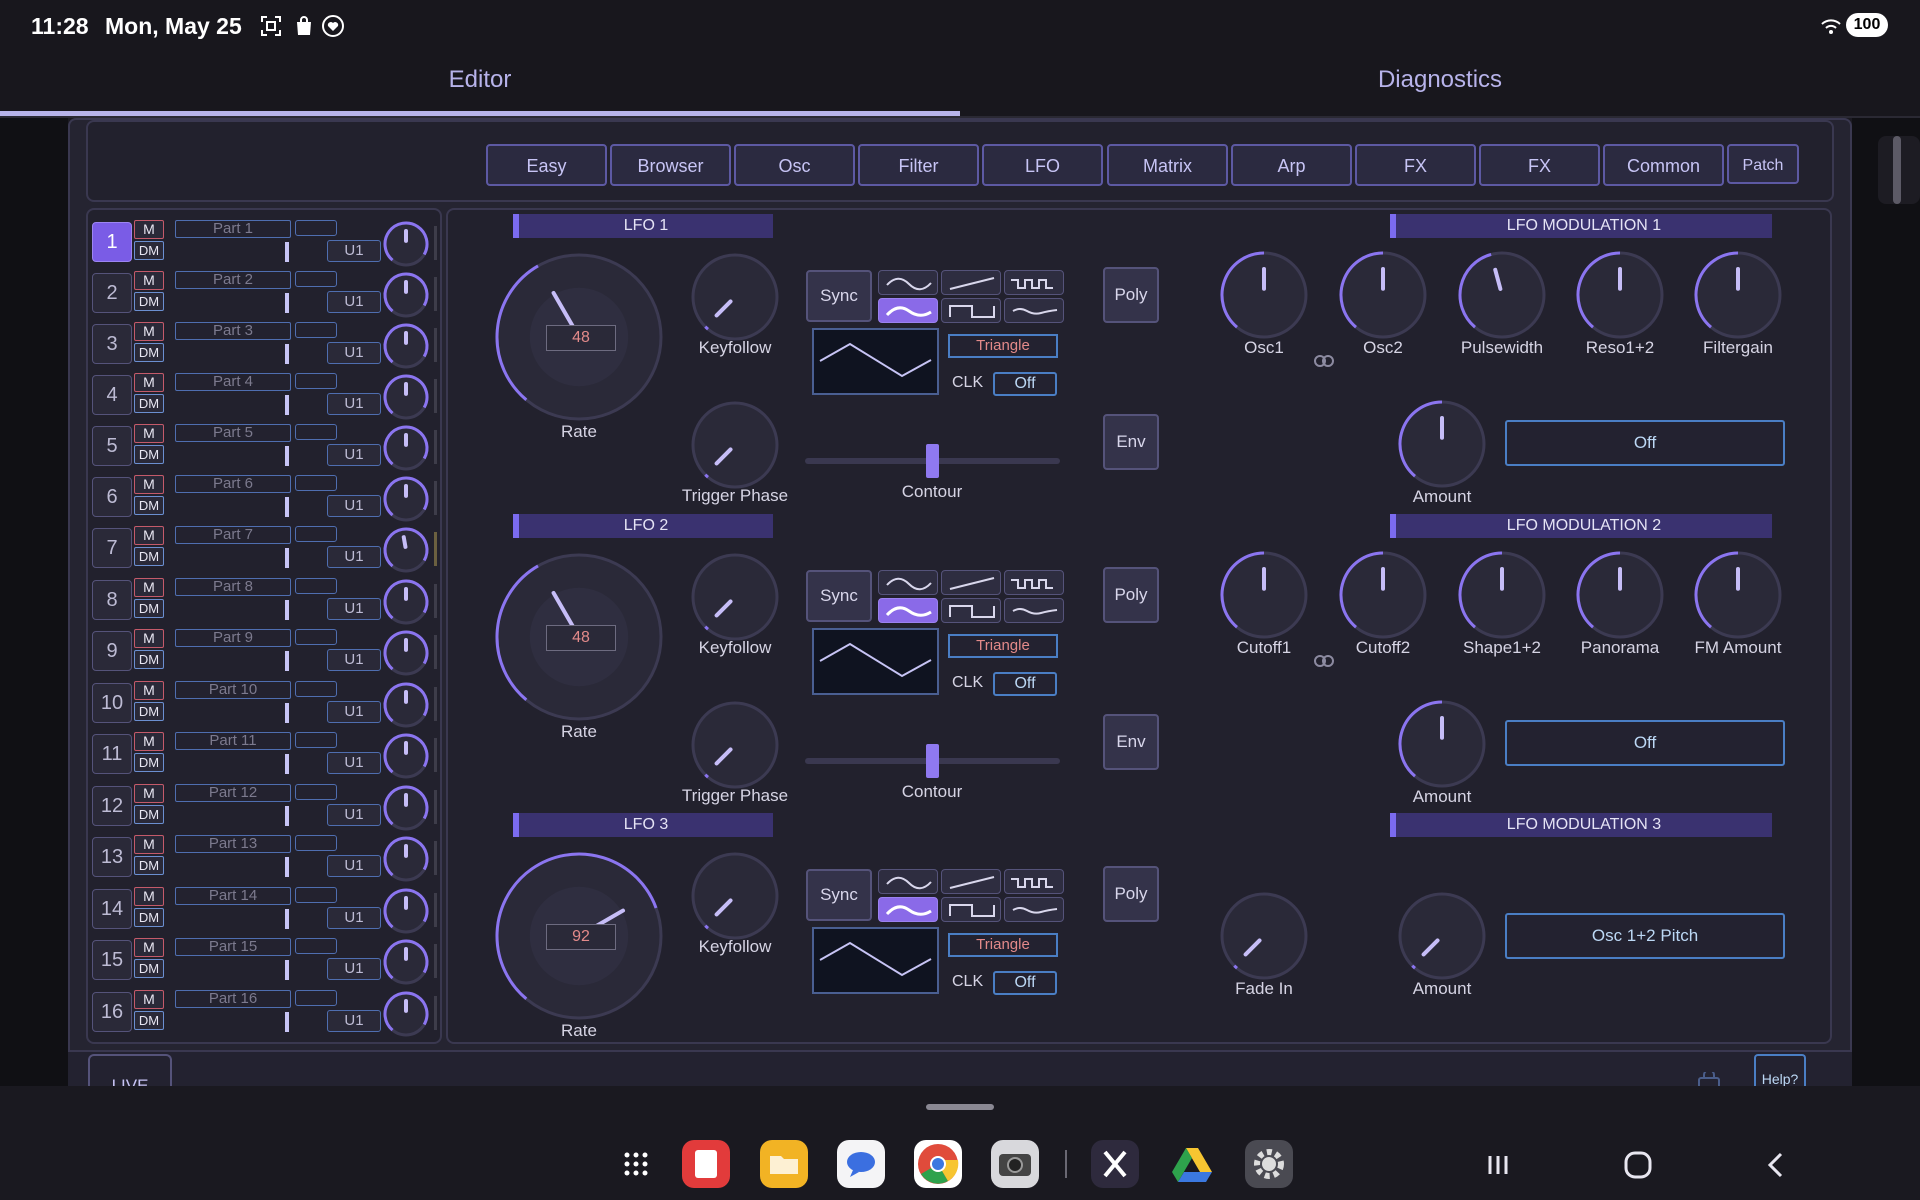 This screenshot has height=1200, width=1920. What do you see at coordinates (1738, 295) in the screenshot?
I see `mod-filtergain-knob` at bounding box center [1738, 295].